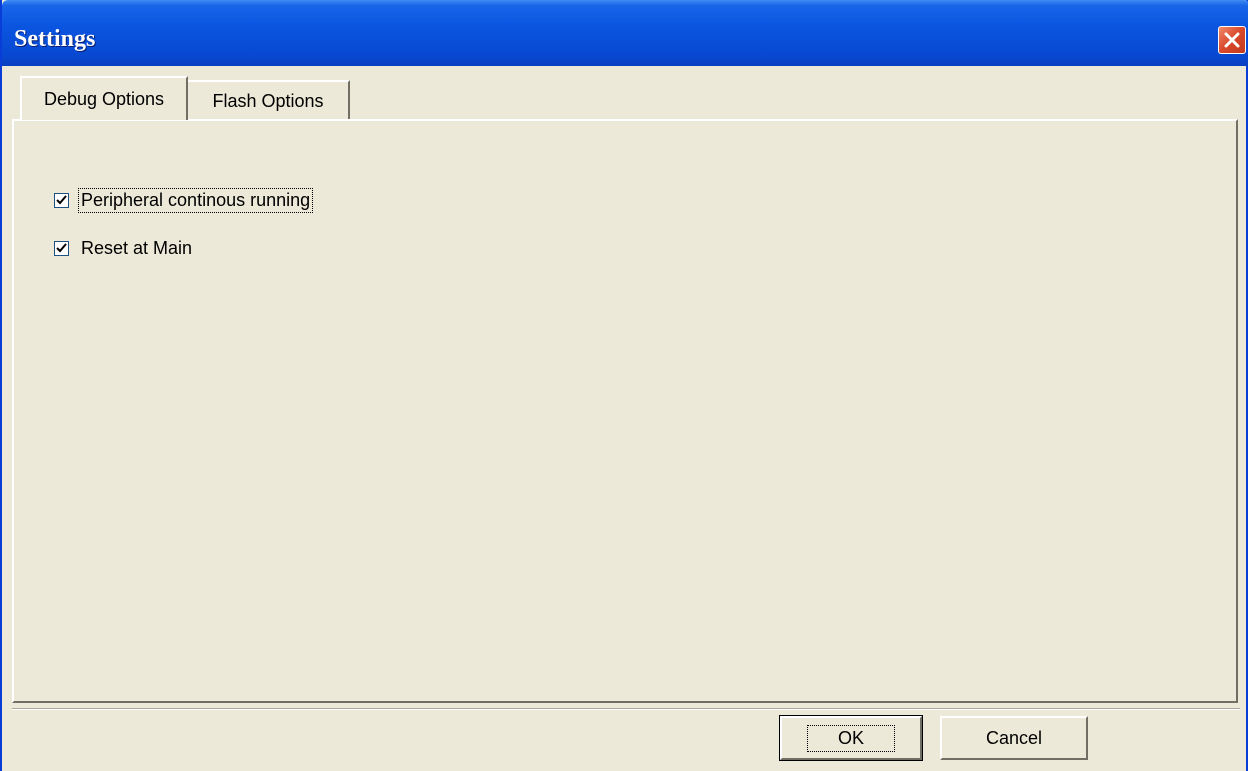 This screenshot has width=1248, height=771. Describe the element at coordinates (1014, 738) in the screenshot. I see `cancel-button: Cancel` at that location.